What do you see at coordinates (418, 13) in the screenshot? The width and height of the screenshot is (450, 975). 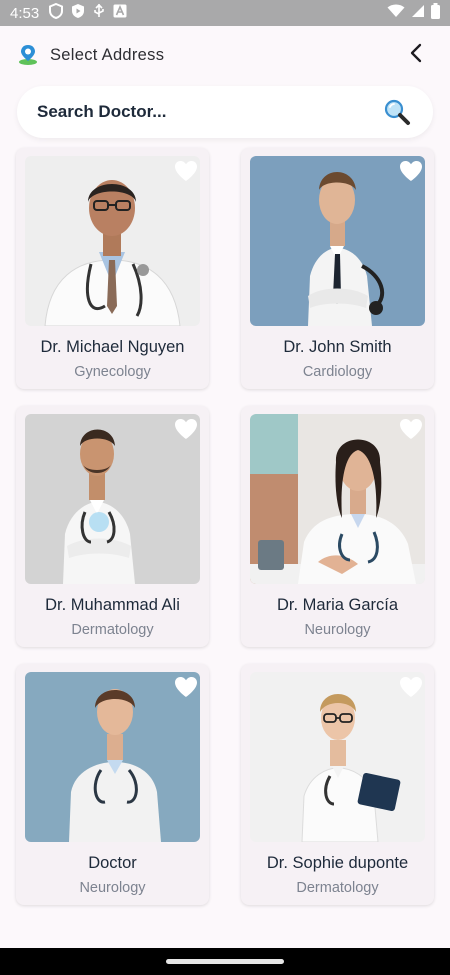 I see `signal-icon` at bounding box center [418, 13].